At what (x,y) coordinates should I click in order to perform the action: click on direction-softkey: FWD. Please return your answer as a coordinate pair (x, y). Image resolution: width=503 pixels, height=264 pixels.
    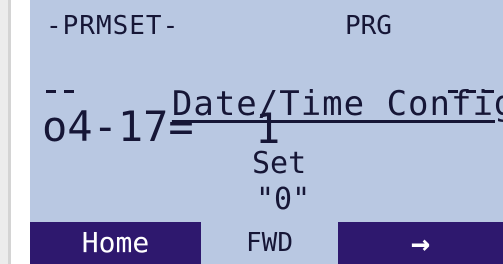
    Looking at the image, I should click on (269, 243).